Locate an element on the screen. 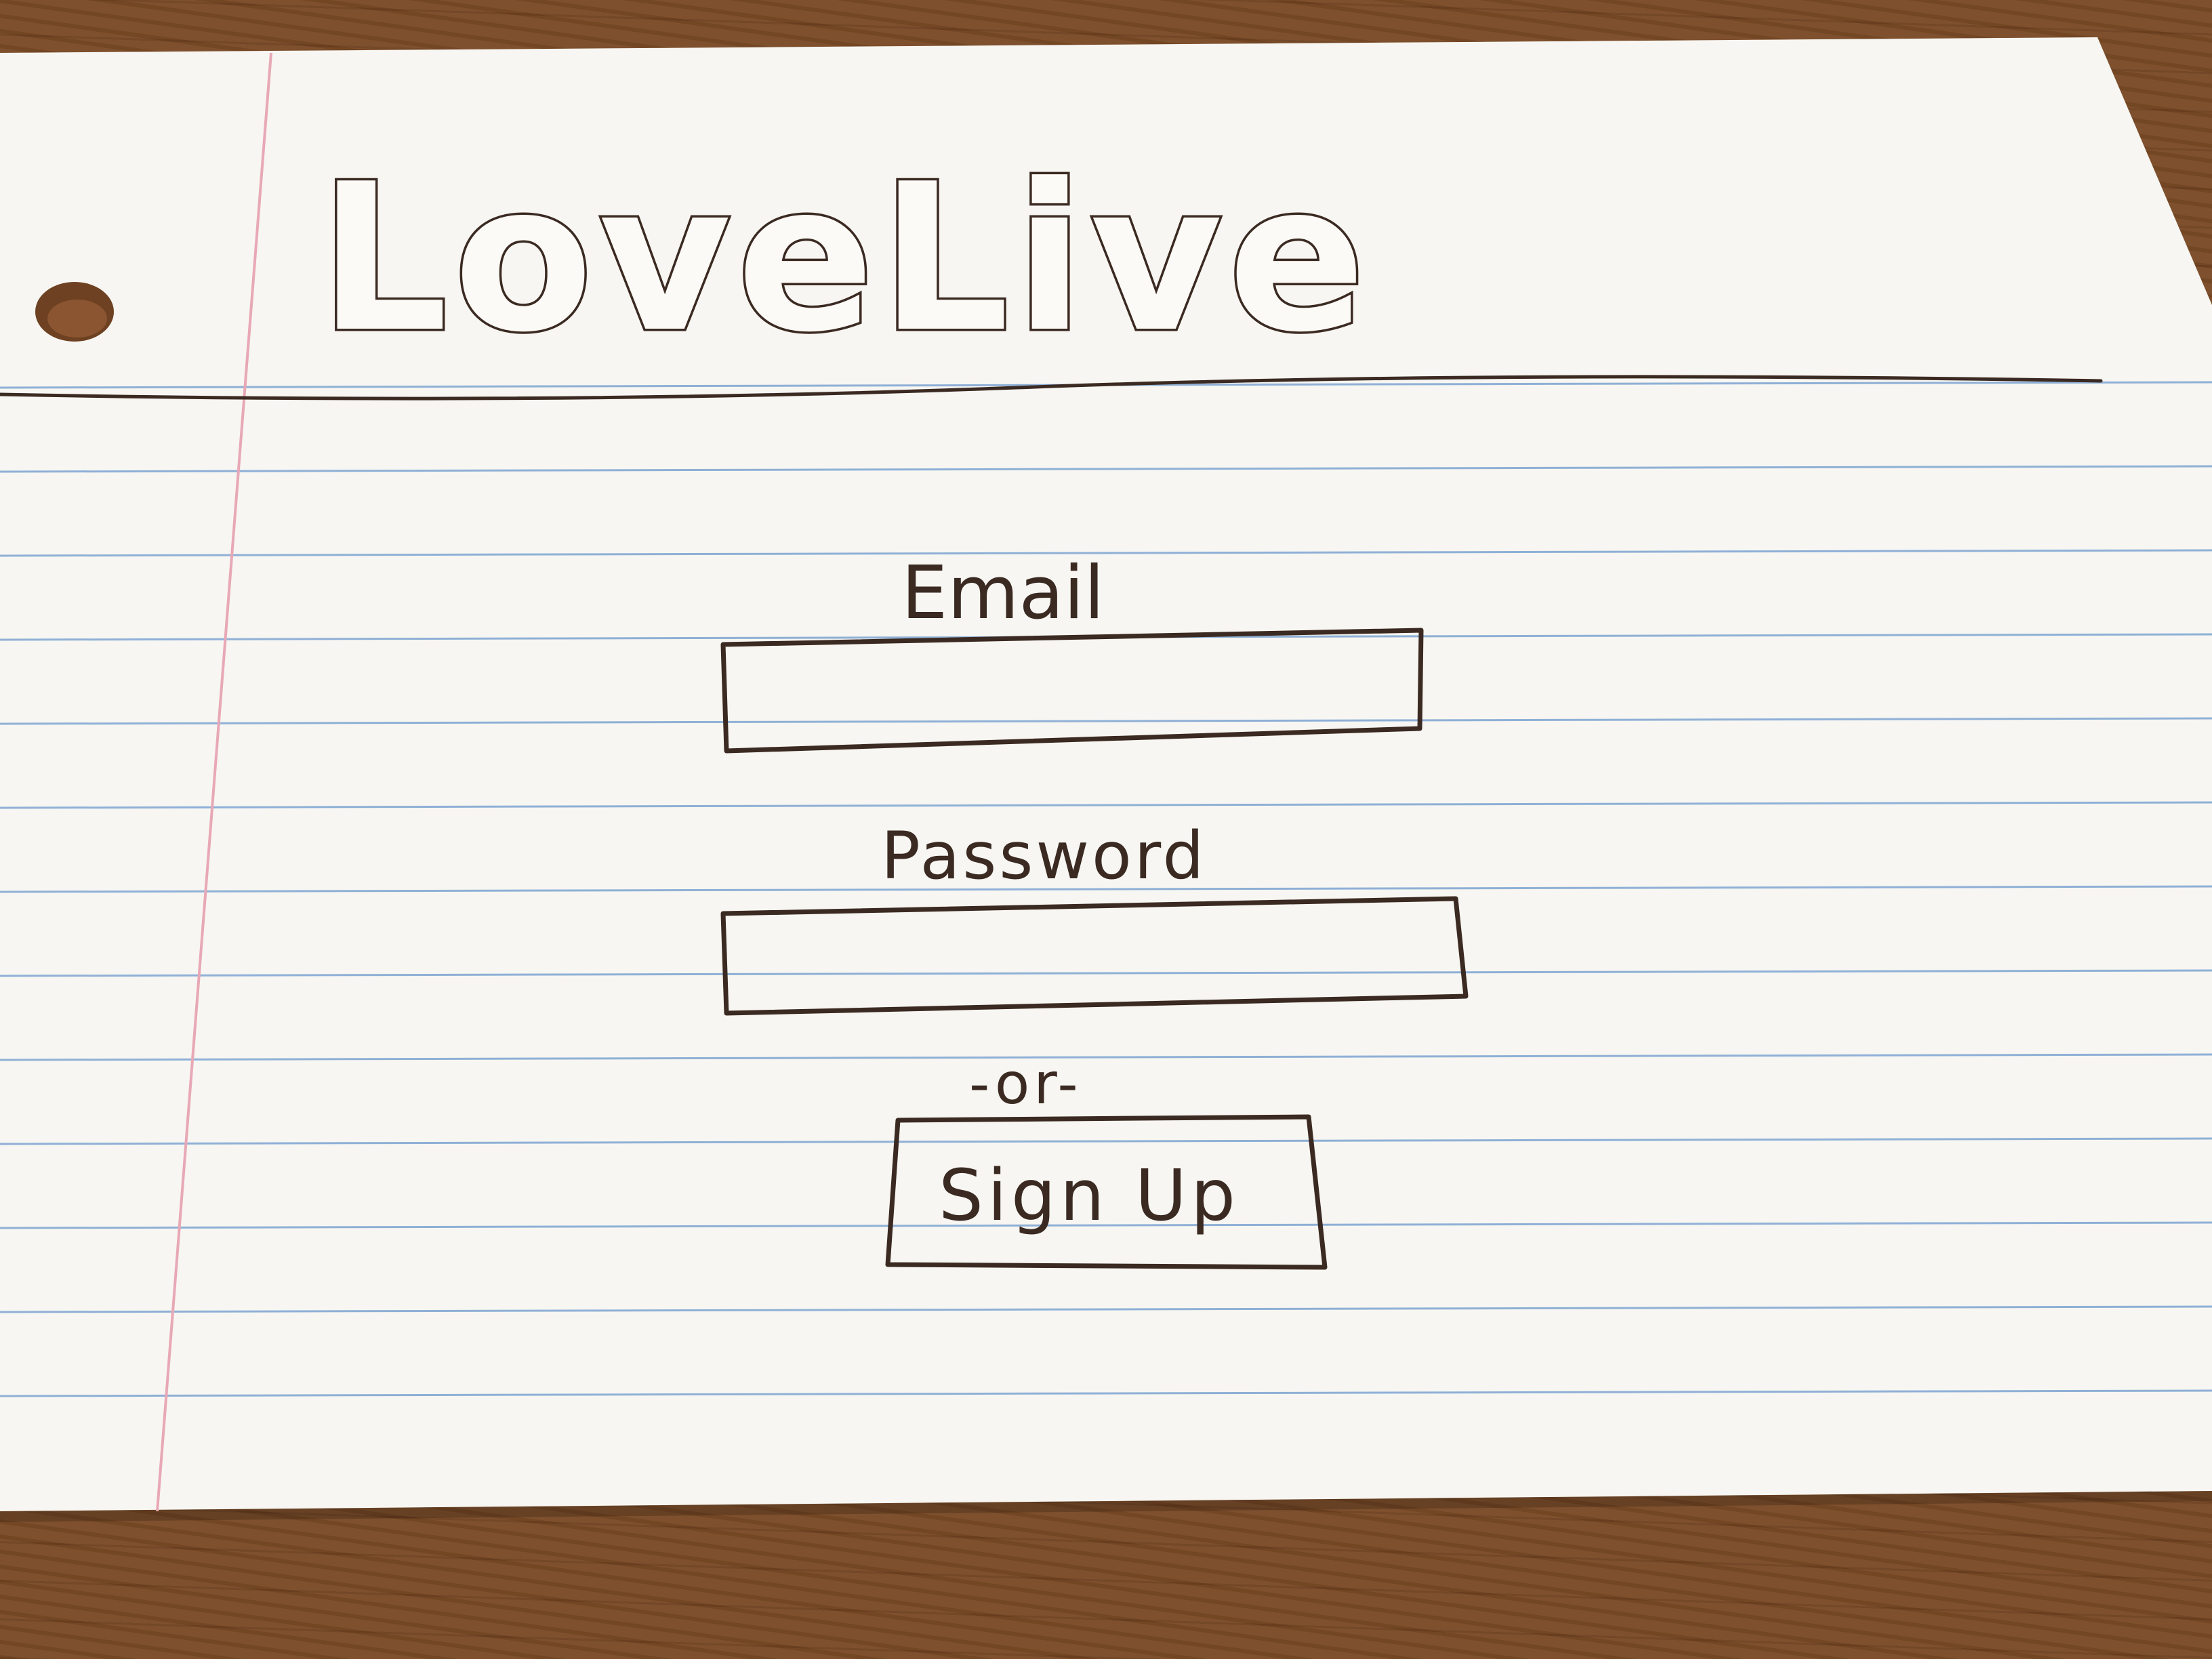 The height and width of the screenshot is (1659, 2212). password-label: Password is located at coordinates (1043, 856).